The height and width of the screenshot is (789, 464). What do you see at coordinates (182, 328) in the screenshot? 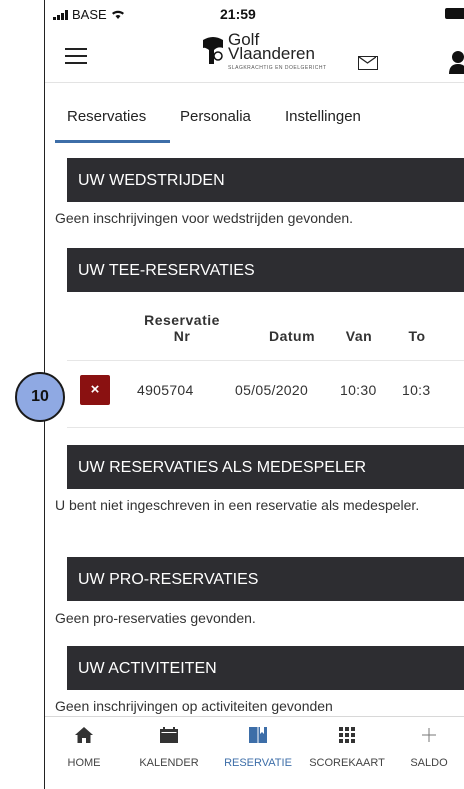
I see `column-header-reservatie-nr: Reservatie Nr` at bounding box center [182, 328].